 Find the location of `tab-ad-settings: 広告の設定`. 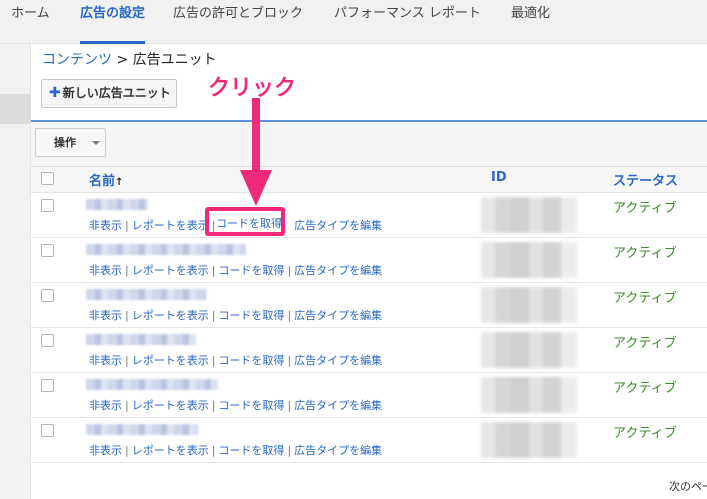

tab-ad-settings: 広告の設定 is located at coordinates (113, 22).